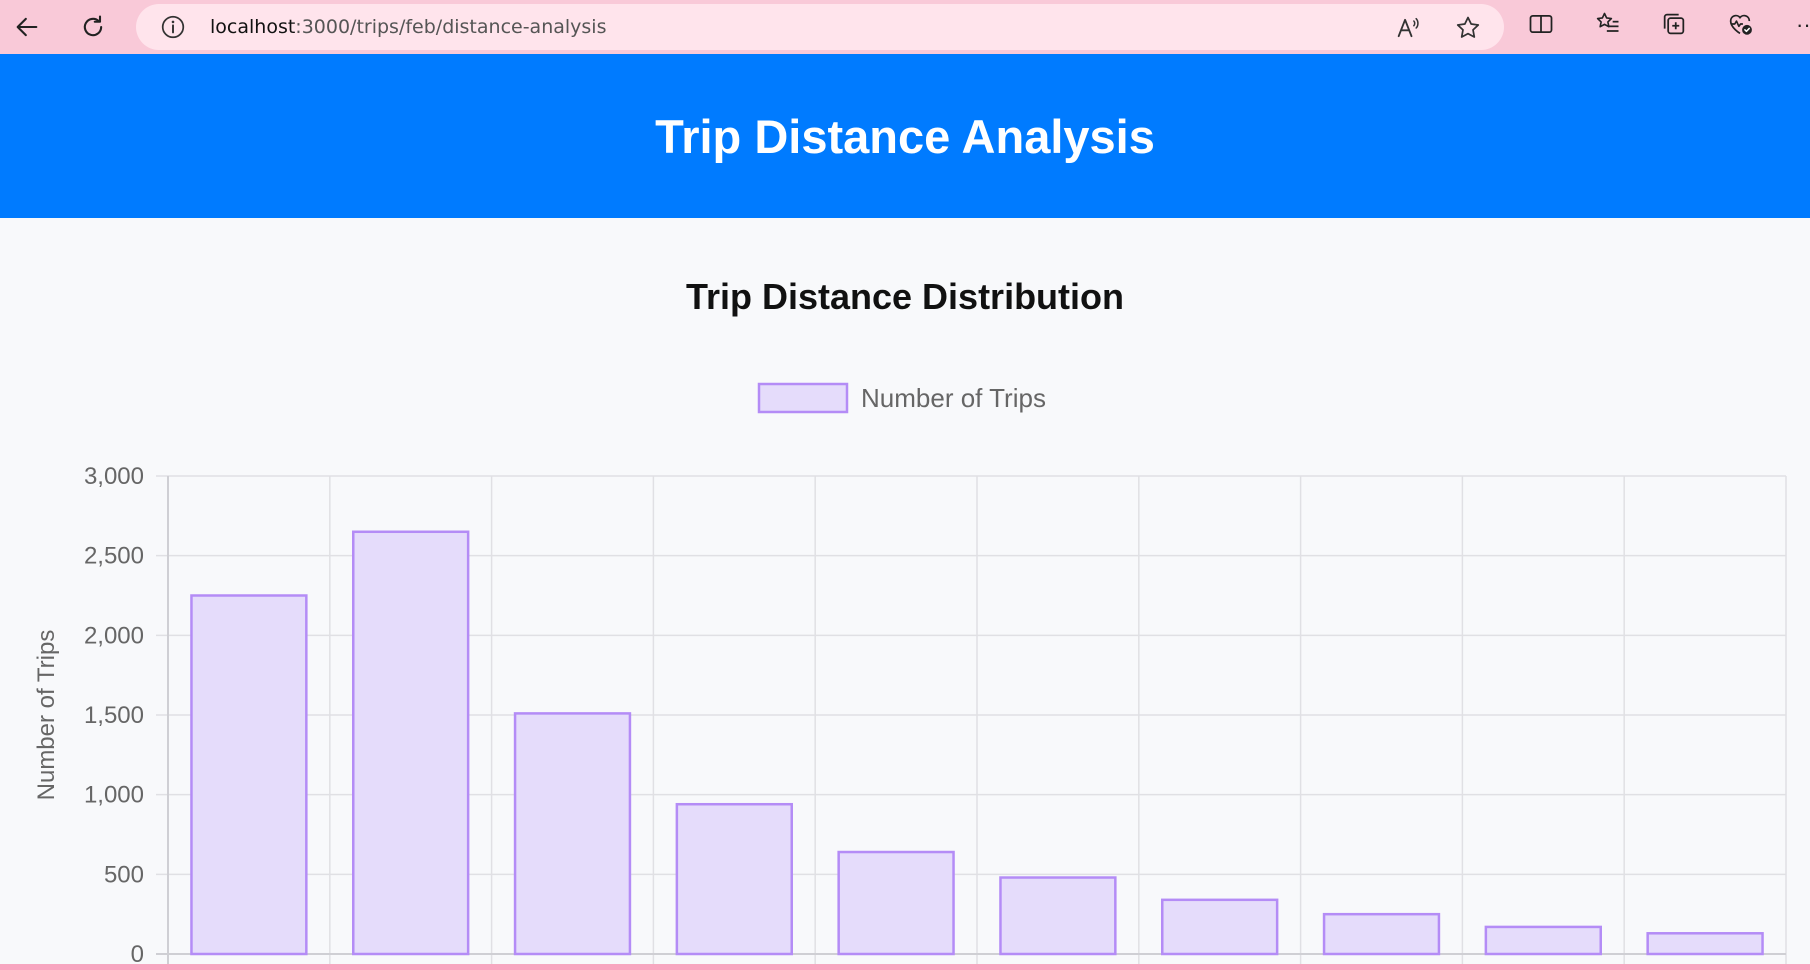  Describe the element at coordinates (46, 715) in the screenshot. I see `y-axis-title: Number of Trips` at that location.